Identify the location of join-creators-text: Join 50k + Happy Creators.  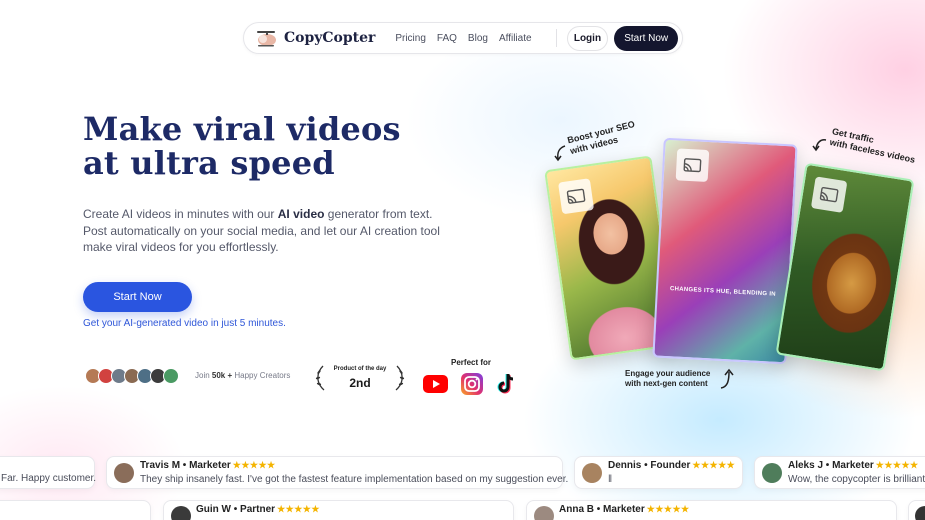
(242, 375).